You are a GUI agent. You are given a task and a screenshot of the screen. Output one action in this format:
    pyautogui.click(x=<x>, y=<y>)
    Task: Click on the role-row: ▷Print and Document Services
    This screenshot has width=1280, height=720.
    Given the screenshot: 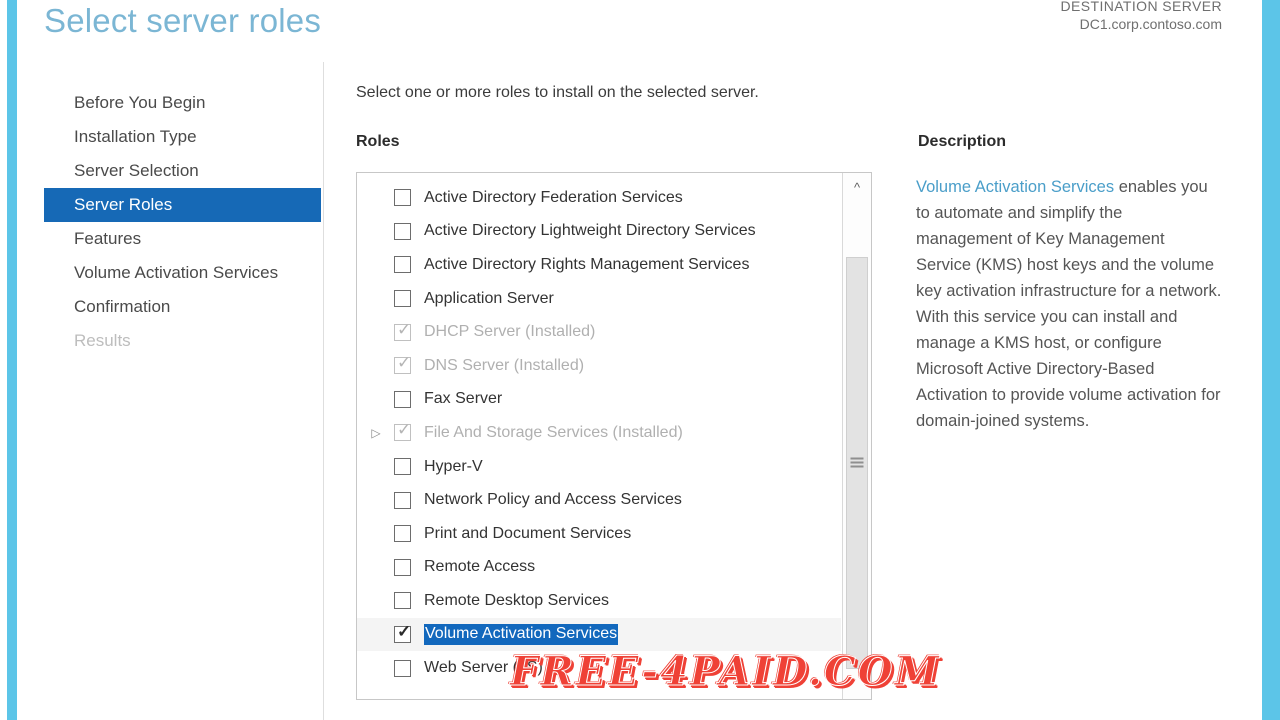 What is the action you would take?
    pyautogui.click(x=599, y=534)
    